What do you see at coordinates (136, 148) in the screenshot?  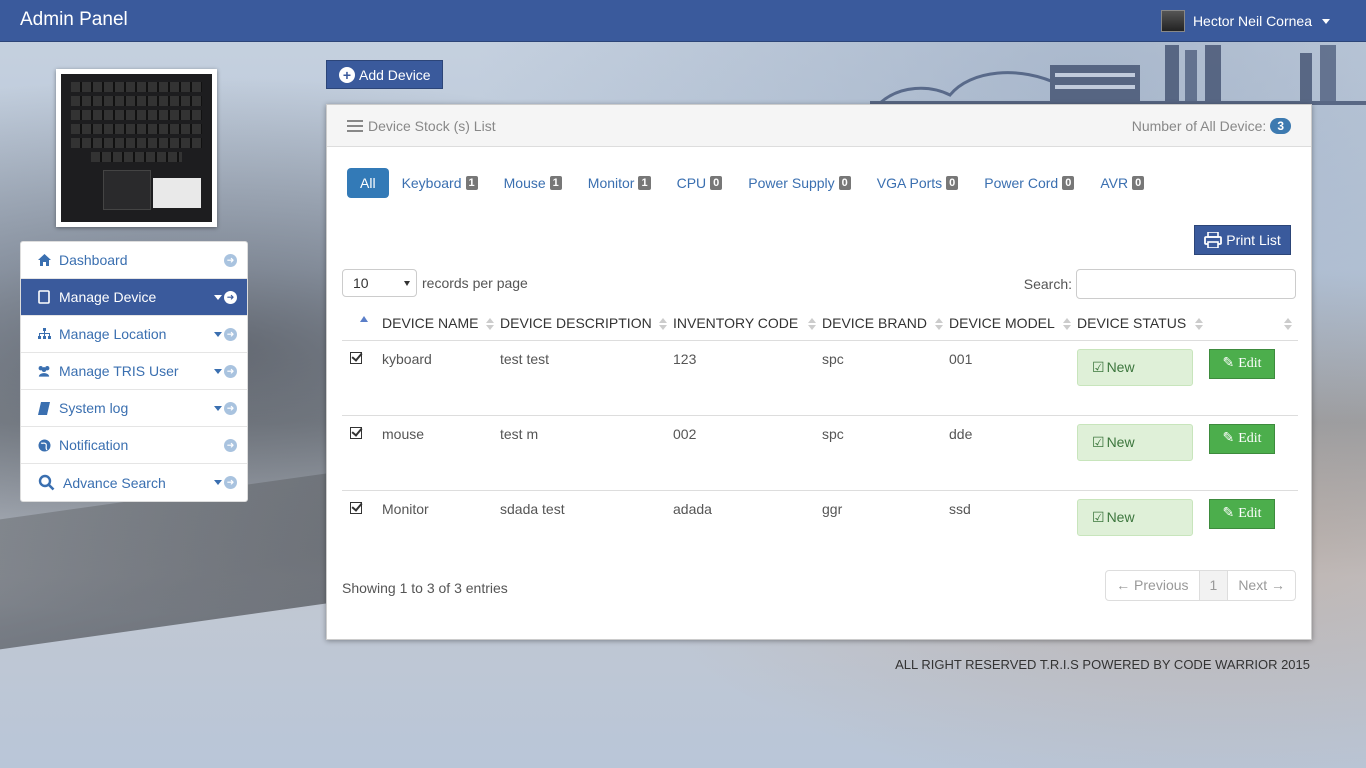 I see `device-image` at bounding box center [136, 148].